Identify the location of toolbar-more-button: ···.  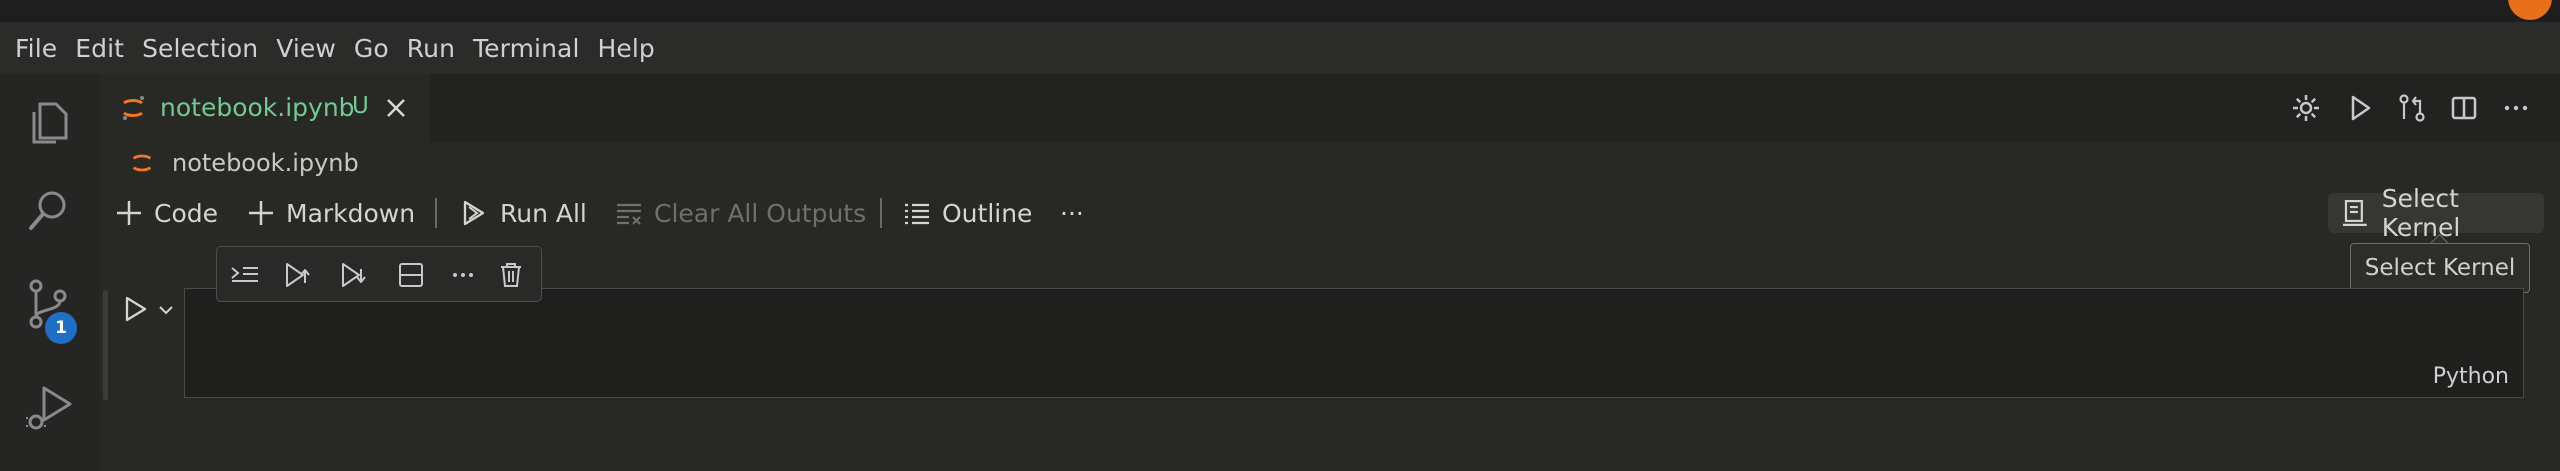
(1072, 213).